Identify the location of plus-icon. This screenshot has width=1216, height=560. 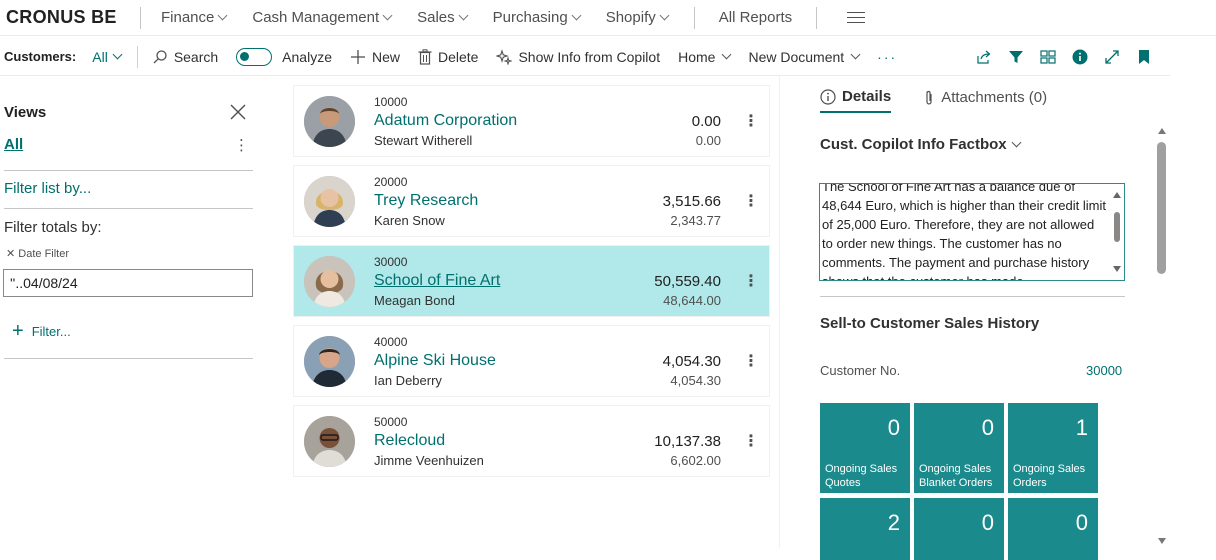
(357, 56).